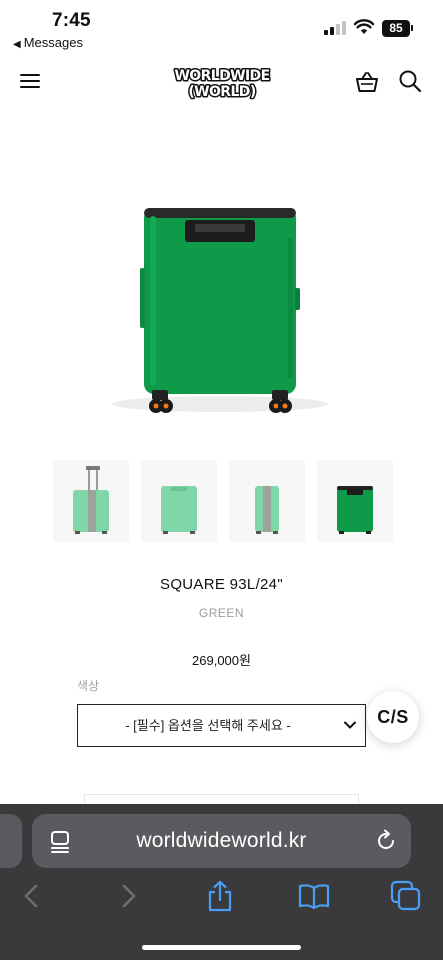  What do you see at coordinates (221, 947) in the screenshot?
I see `home-indicator` at bounding box center [221, 947].